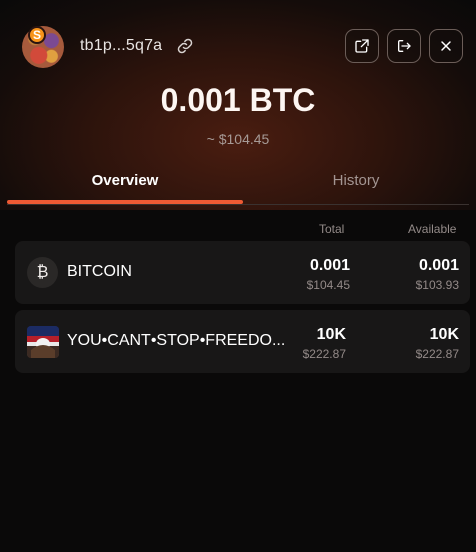  Describe the element at coordinates (432, 229) in the screenshot. I see `column-header-available: Available` at that location.